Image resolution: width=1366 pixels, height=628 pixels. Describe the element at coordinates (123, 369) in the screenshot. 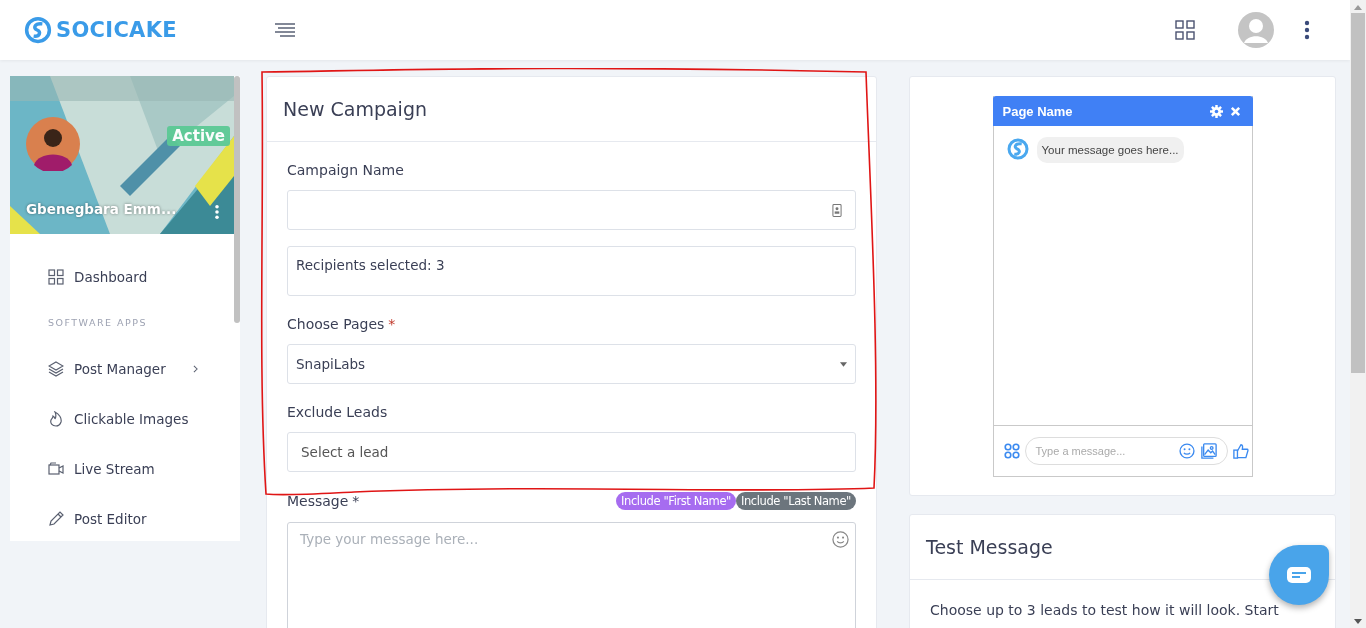

I see `sidebar-item: Post Manager` at that location.